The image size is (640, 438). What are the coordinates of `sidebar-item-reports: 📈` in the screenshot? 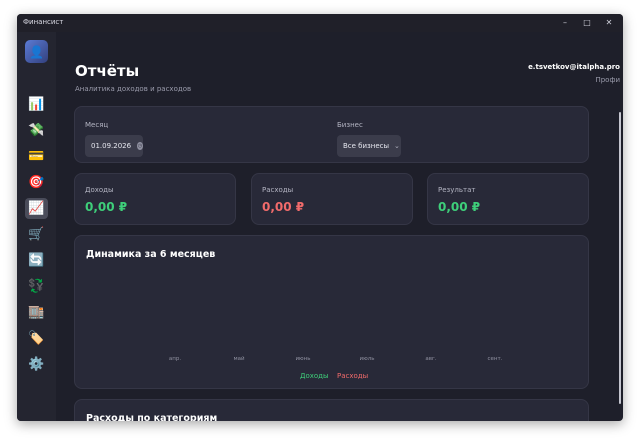 It's located at (36, 208).